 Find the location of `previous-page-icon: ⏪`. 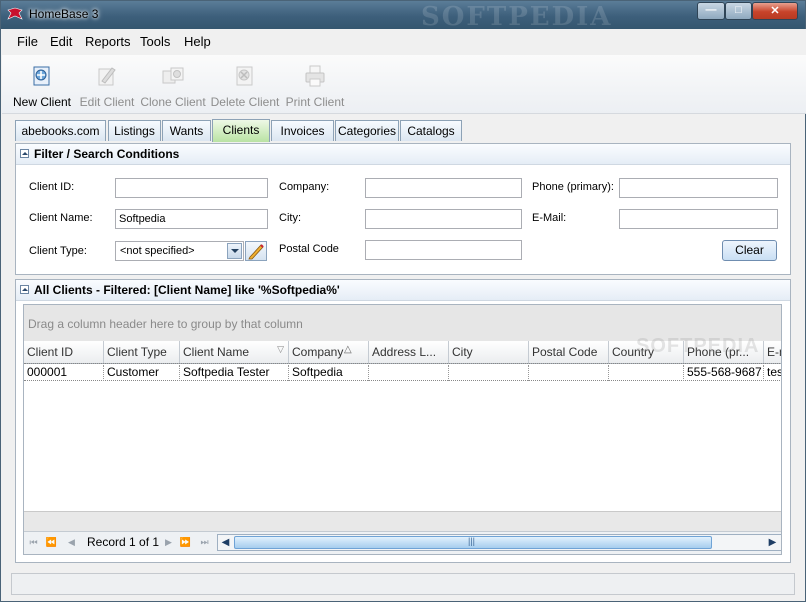

previous-page-icon: ⏪ is located at coordinates (51, 542).